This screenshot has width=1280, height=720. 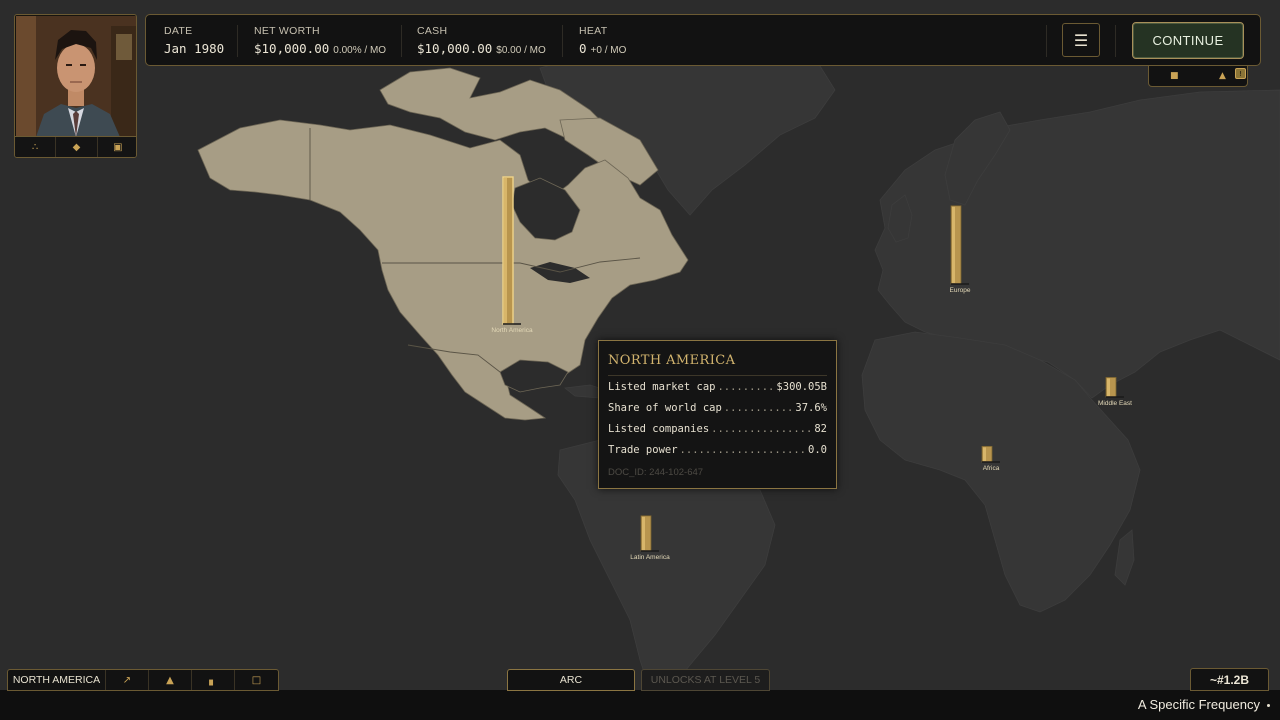 What do you see at coordinates (117, 147) in the screenshot?
I see `briefcase-icon: ▣` at bounding box center [117, 147].